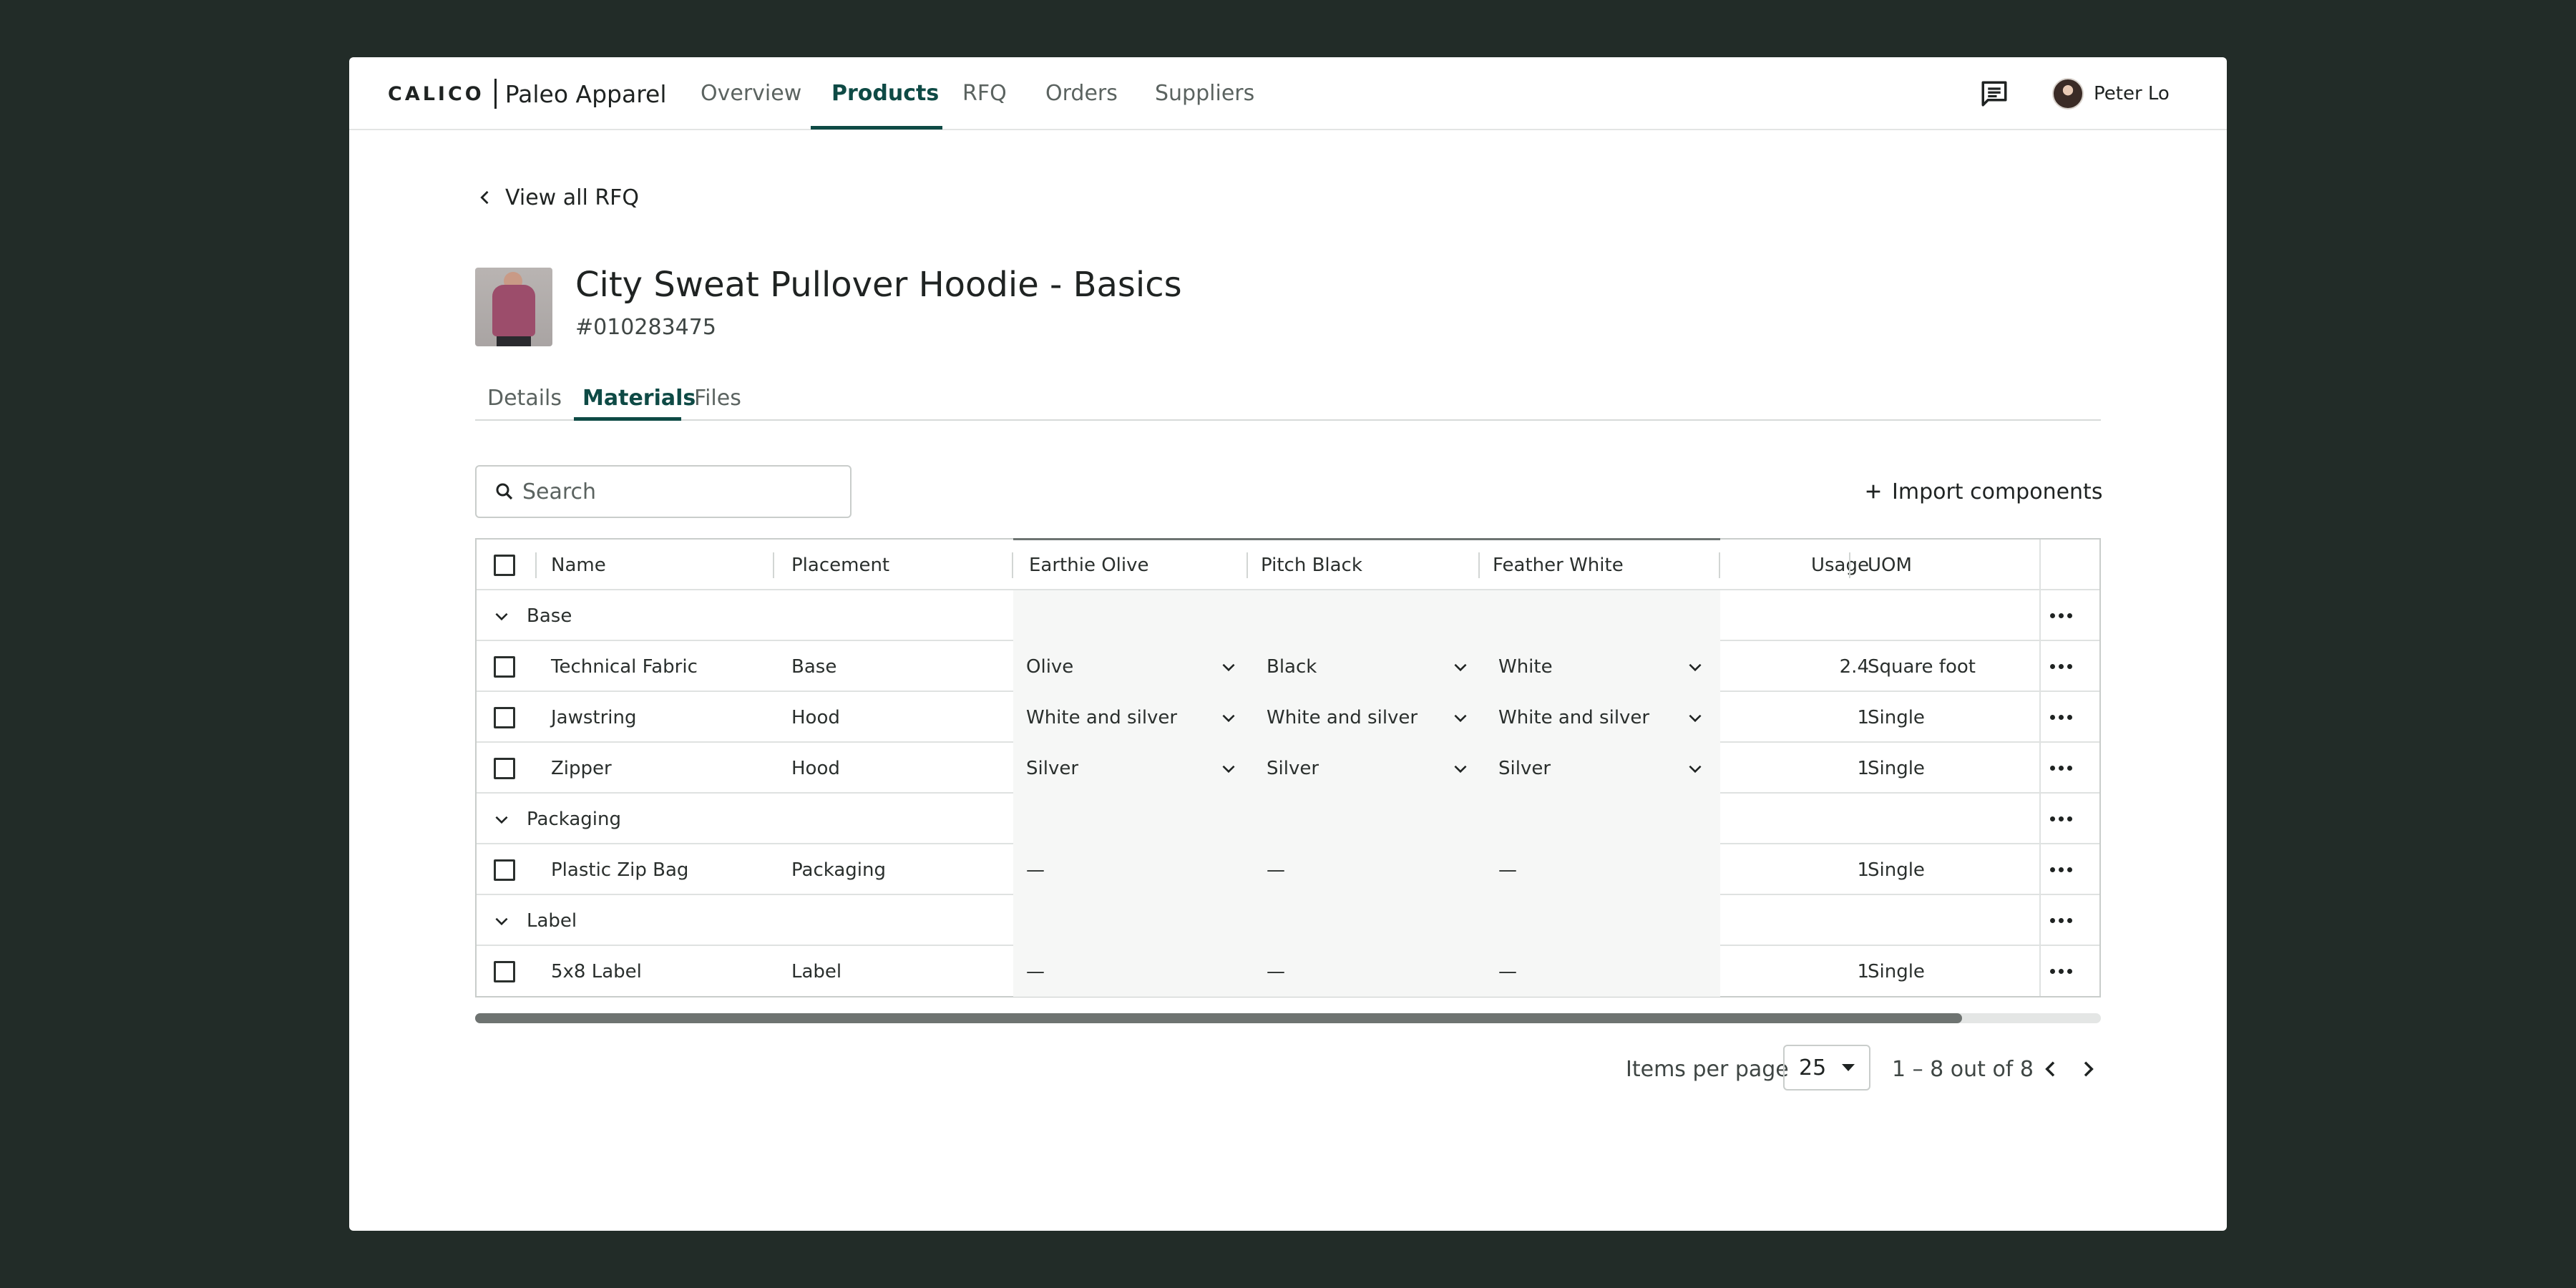 This screenshot has height=1288, width=2576. I want to click on caret-down-icon, so click(1848, 1067).